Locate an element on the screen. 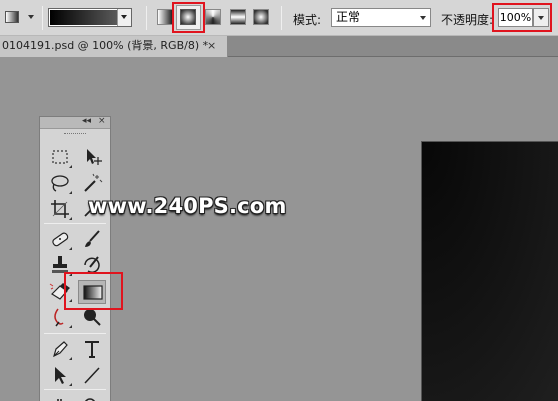 The image size is (558, 401). options-bar: 模式: 正常 不透明度: 100% is located at coordinates (279, 18).